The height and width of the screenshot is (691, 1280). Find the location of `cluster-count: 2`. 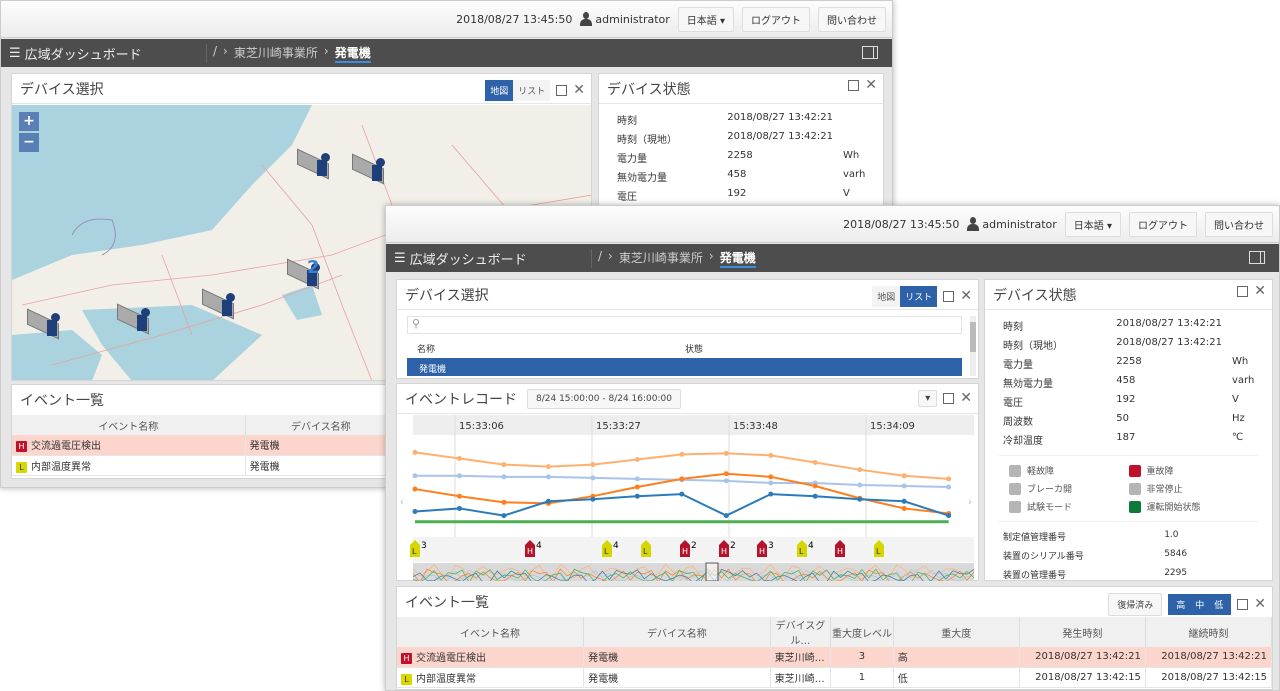

cluster-count: 2 is located at coordinates (313, 267).